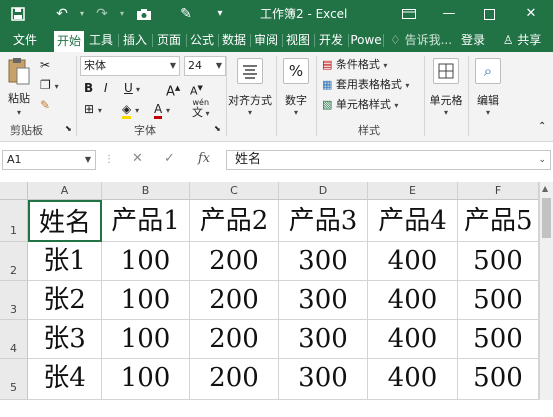 Image resolution: width=553 pixels, height=417 pixels. Describe the element at coordinates (449, 14) in the screenshot. I see `minimize-button: —` at that location.